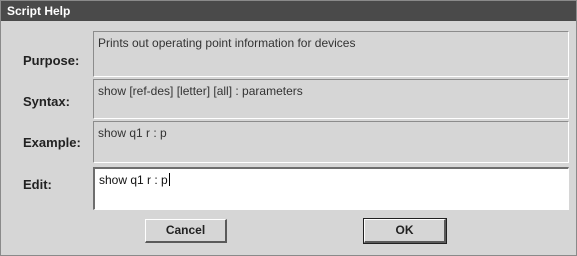 The width and height of the screenshot is (577, 256). Describe the element at coordinates (52, 142) in the screenshot. I see `example-label: Example:` at that location.